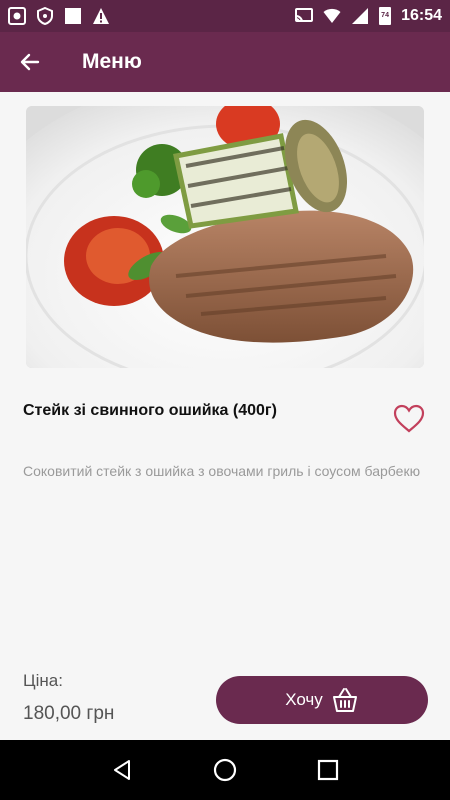 The height and width of the screenshot is (800, 450). I want to click on battery-level: 74, so click(385, 15).